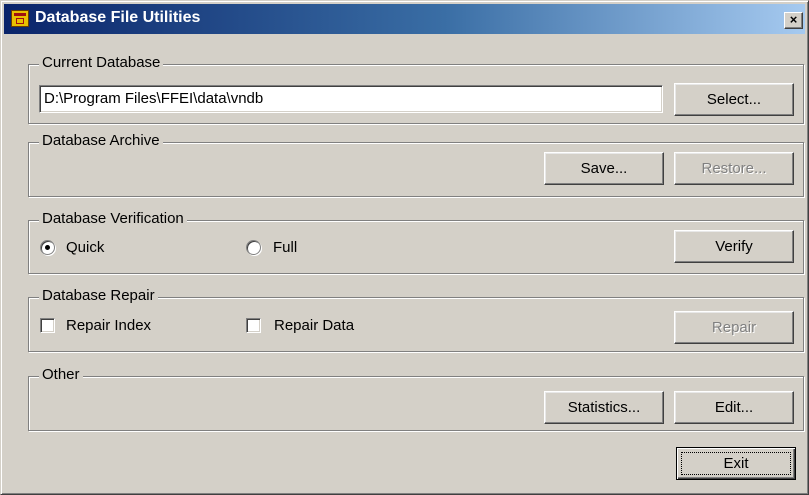  I want to click on quick-label: Quick, so click(85, 247).